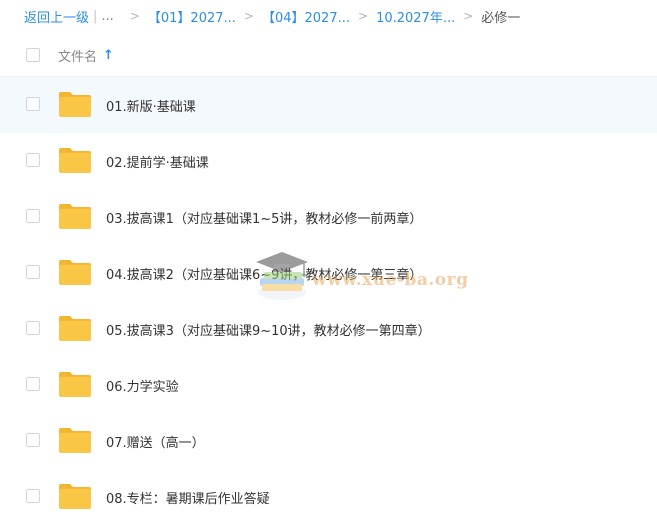 Image resolution: width=657 pixels, height=527 pixels. I want to click on list-item: 05.拔高课3（对应基础课9~10讲，教材必修一第四章）, so click(328, 329).